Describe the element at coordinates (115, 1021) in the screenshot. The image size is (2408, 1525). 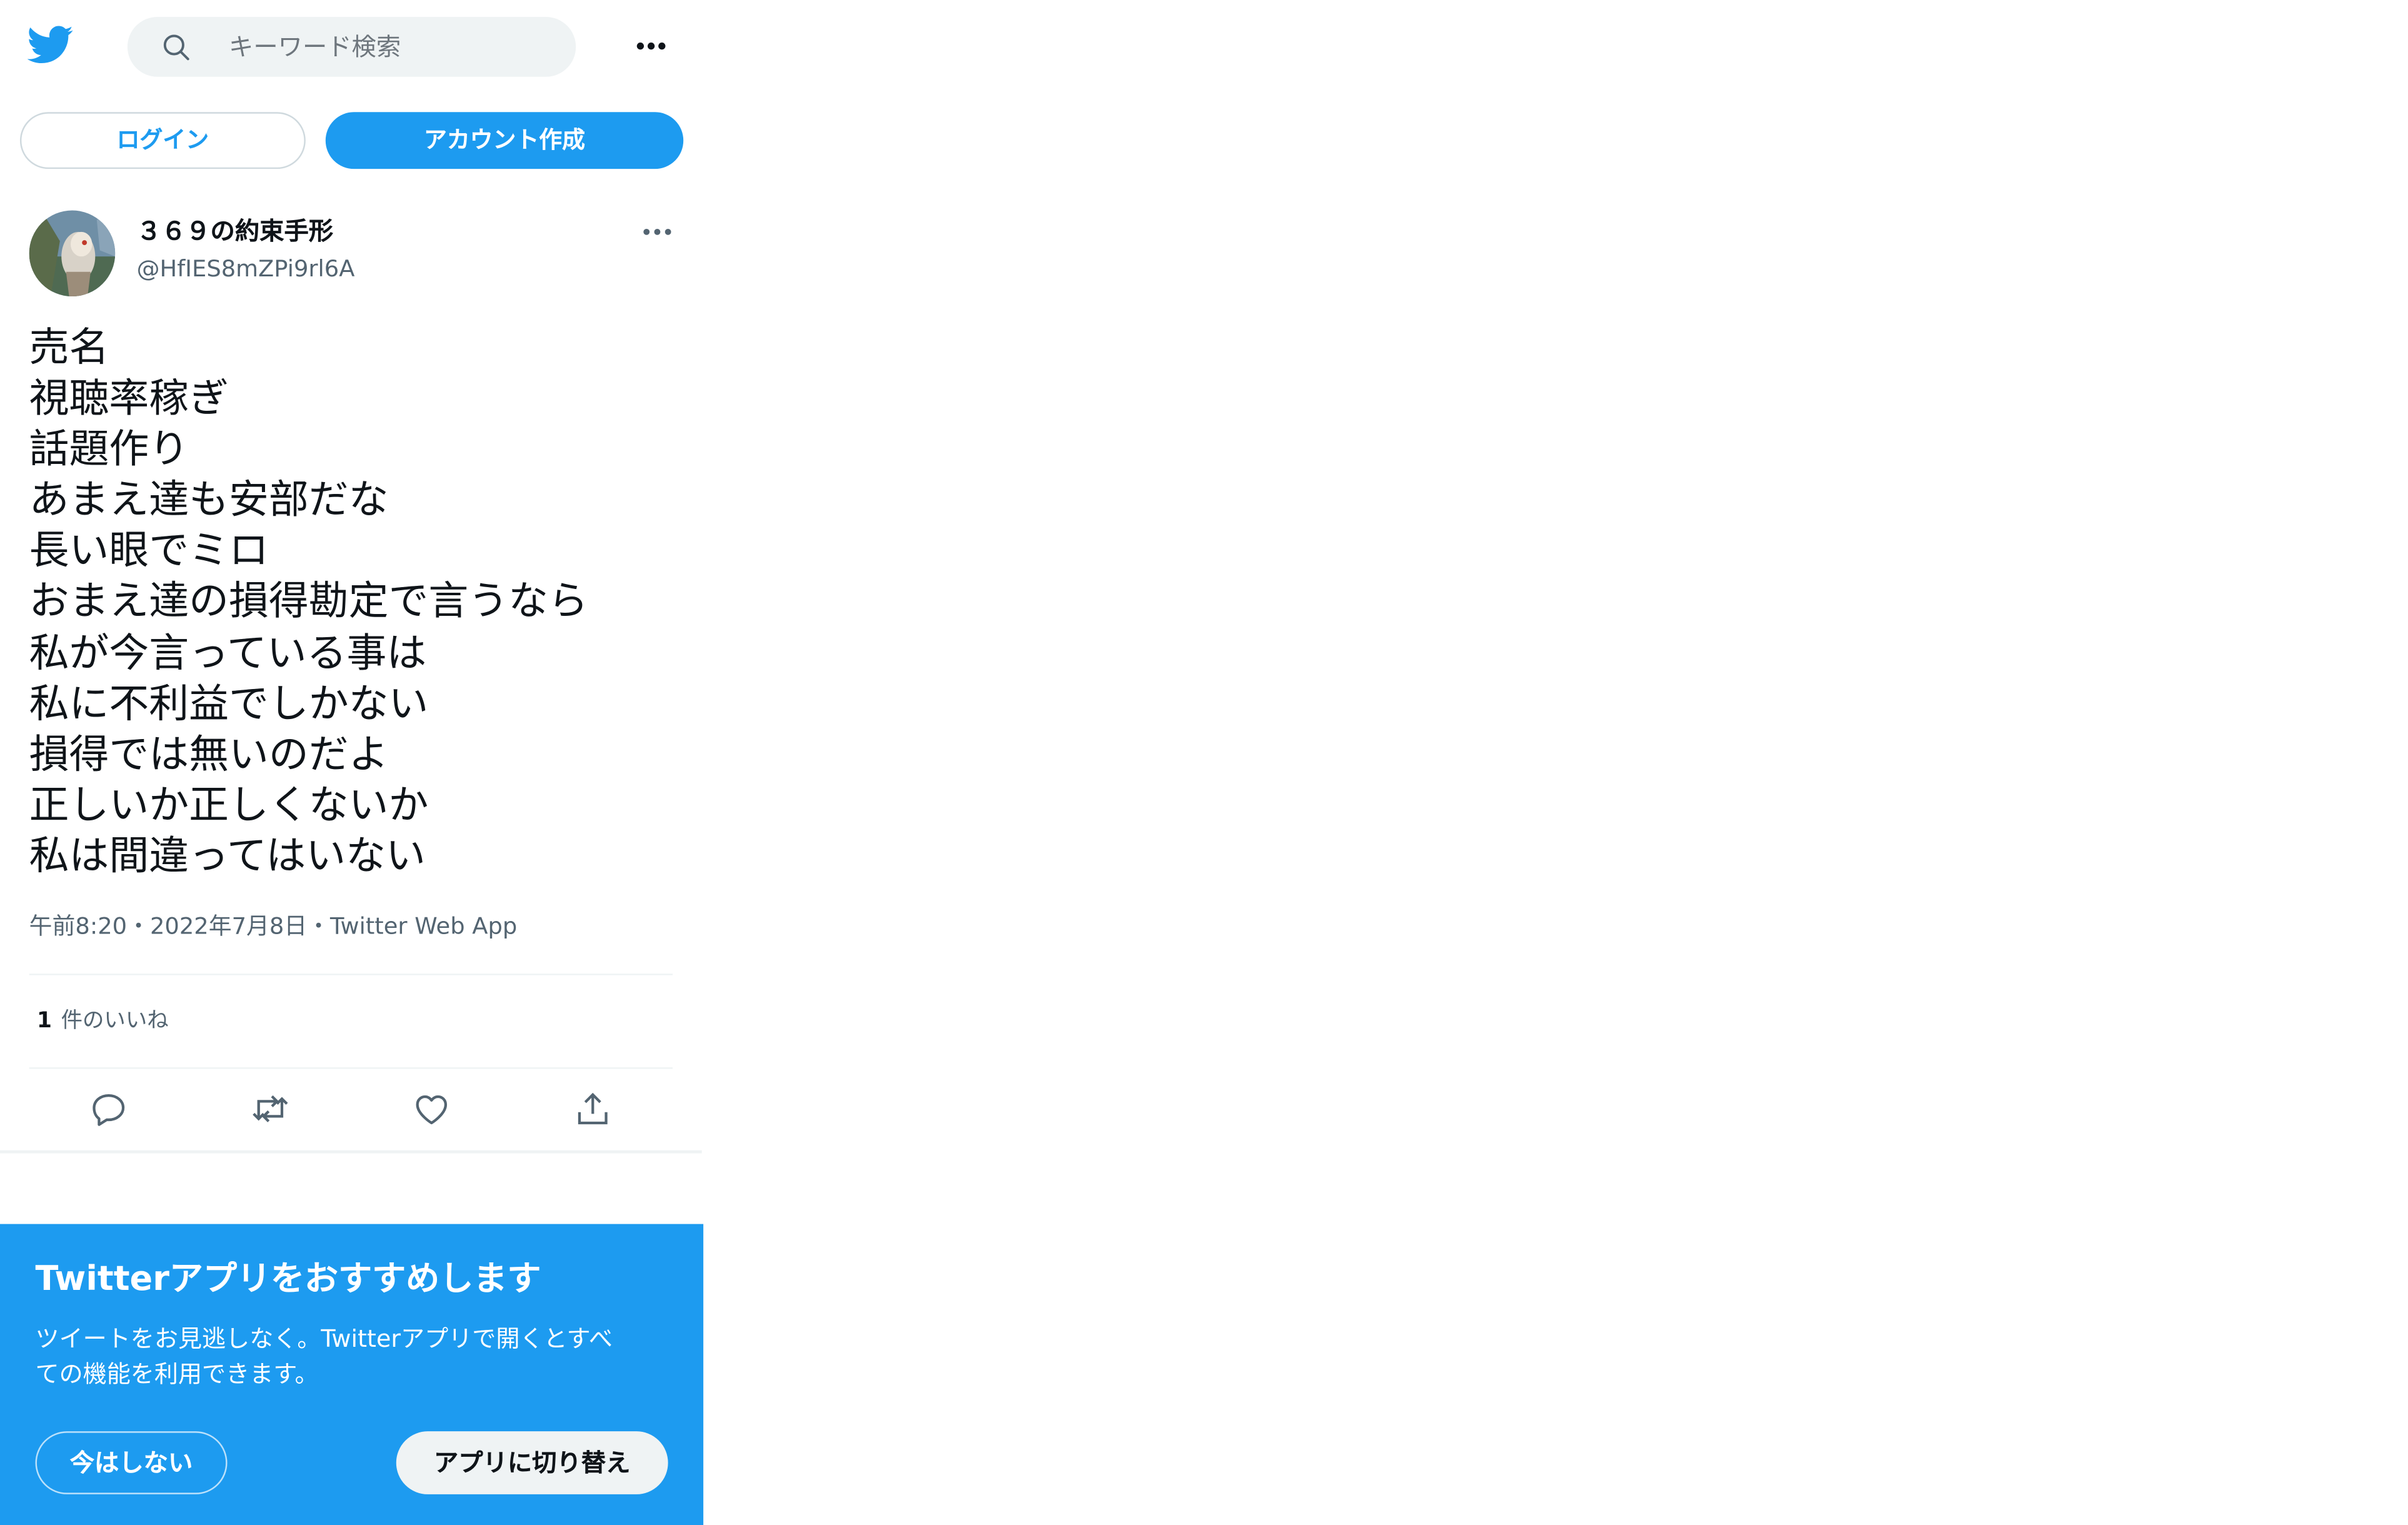
I see `likes-label: 件のいいね` at that location.